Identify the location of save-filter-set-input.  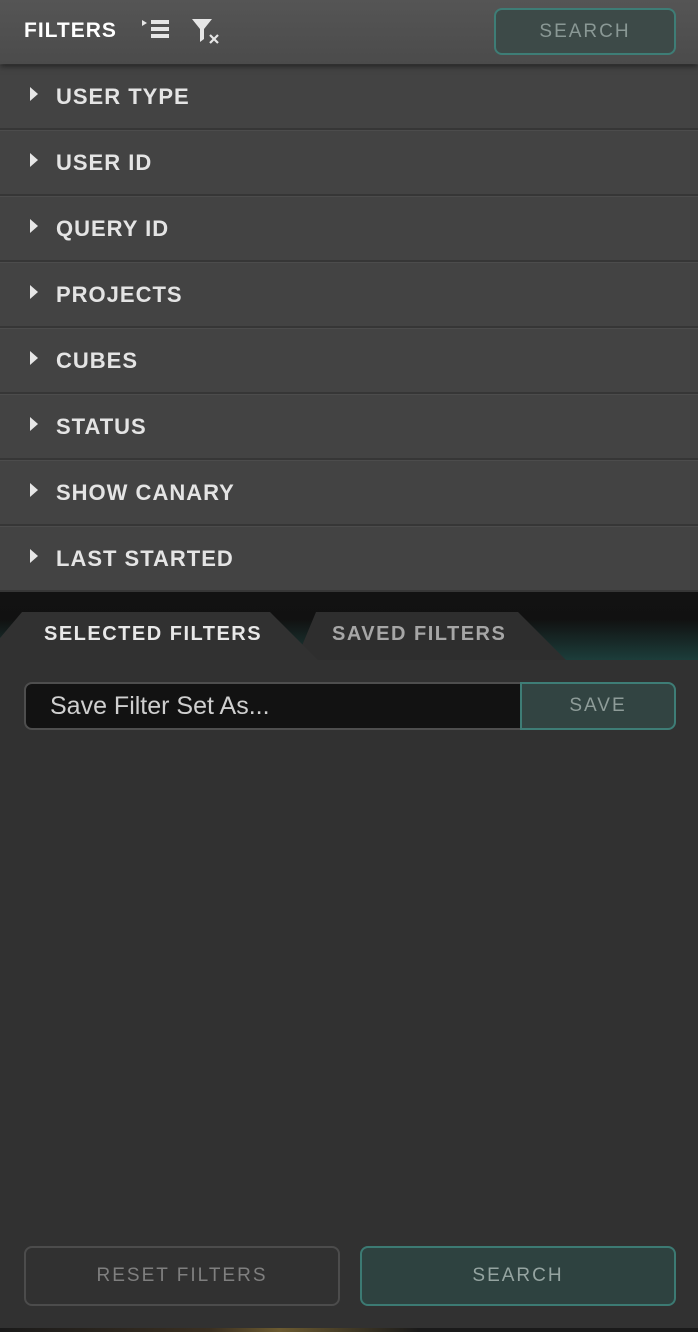
(273, 706).